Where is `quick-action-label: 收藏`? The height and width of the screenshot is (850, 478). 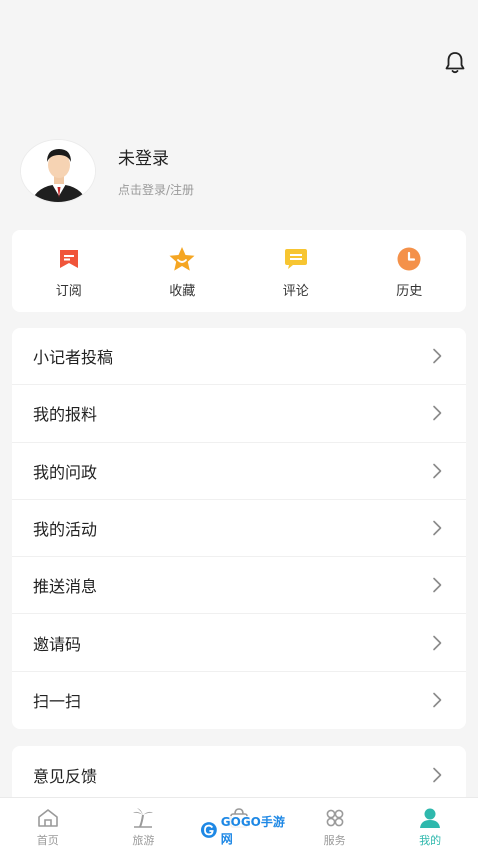 quick-action-label: 收藏 is located at coordinates (182, 291).